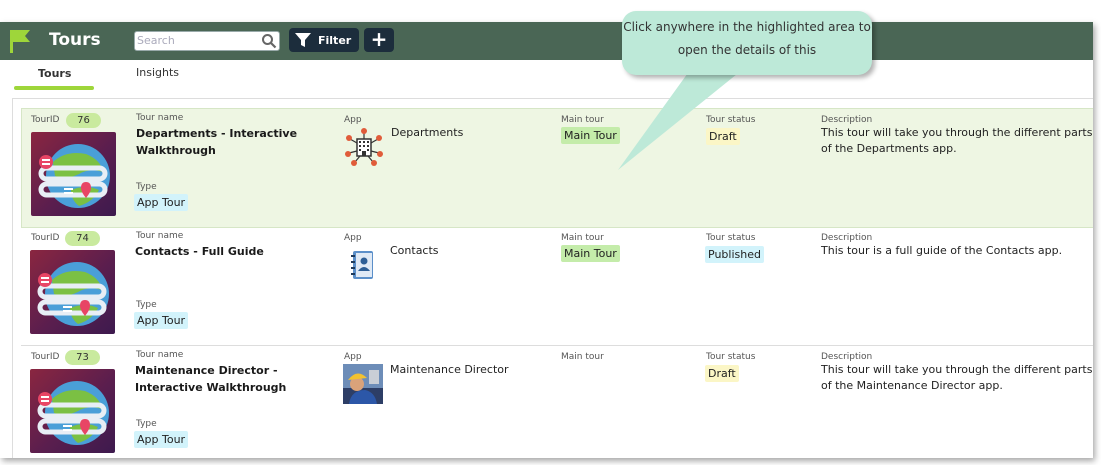 This screenshot has width=1101, height=465. What do you see at coordinates (363, 384) in the screenshot?
I see `maintenance-director-app-icon` at bounding box center [363, 384].